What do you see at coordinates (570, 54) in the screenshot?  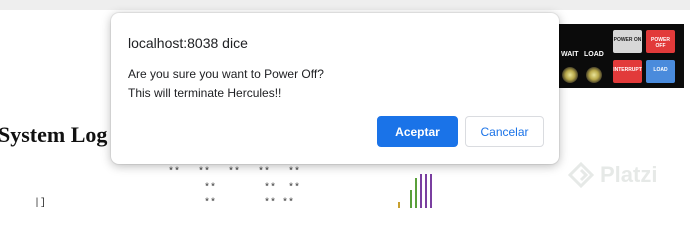 I see `wait-label: WAIT` at bounding box center [570, 54].